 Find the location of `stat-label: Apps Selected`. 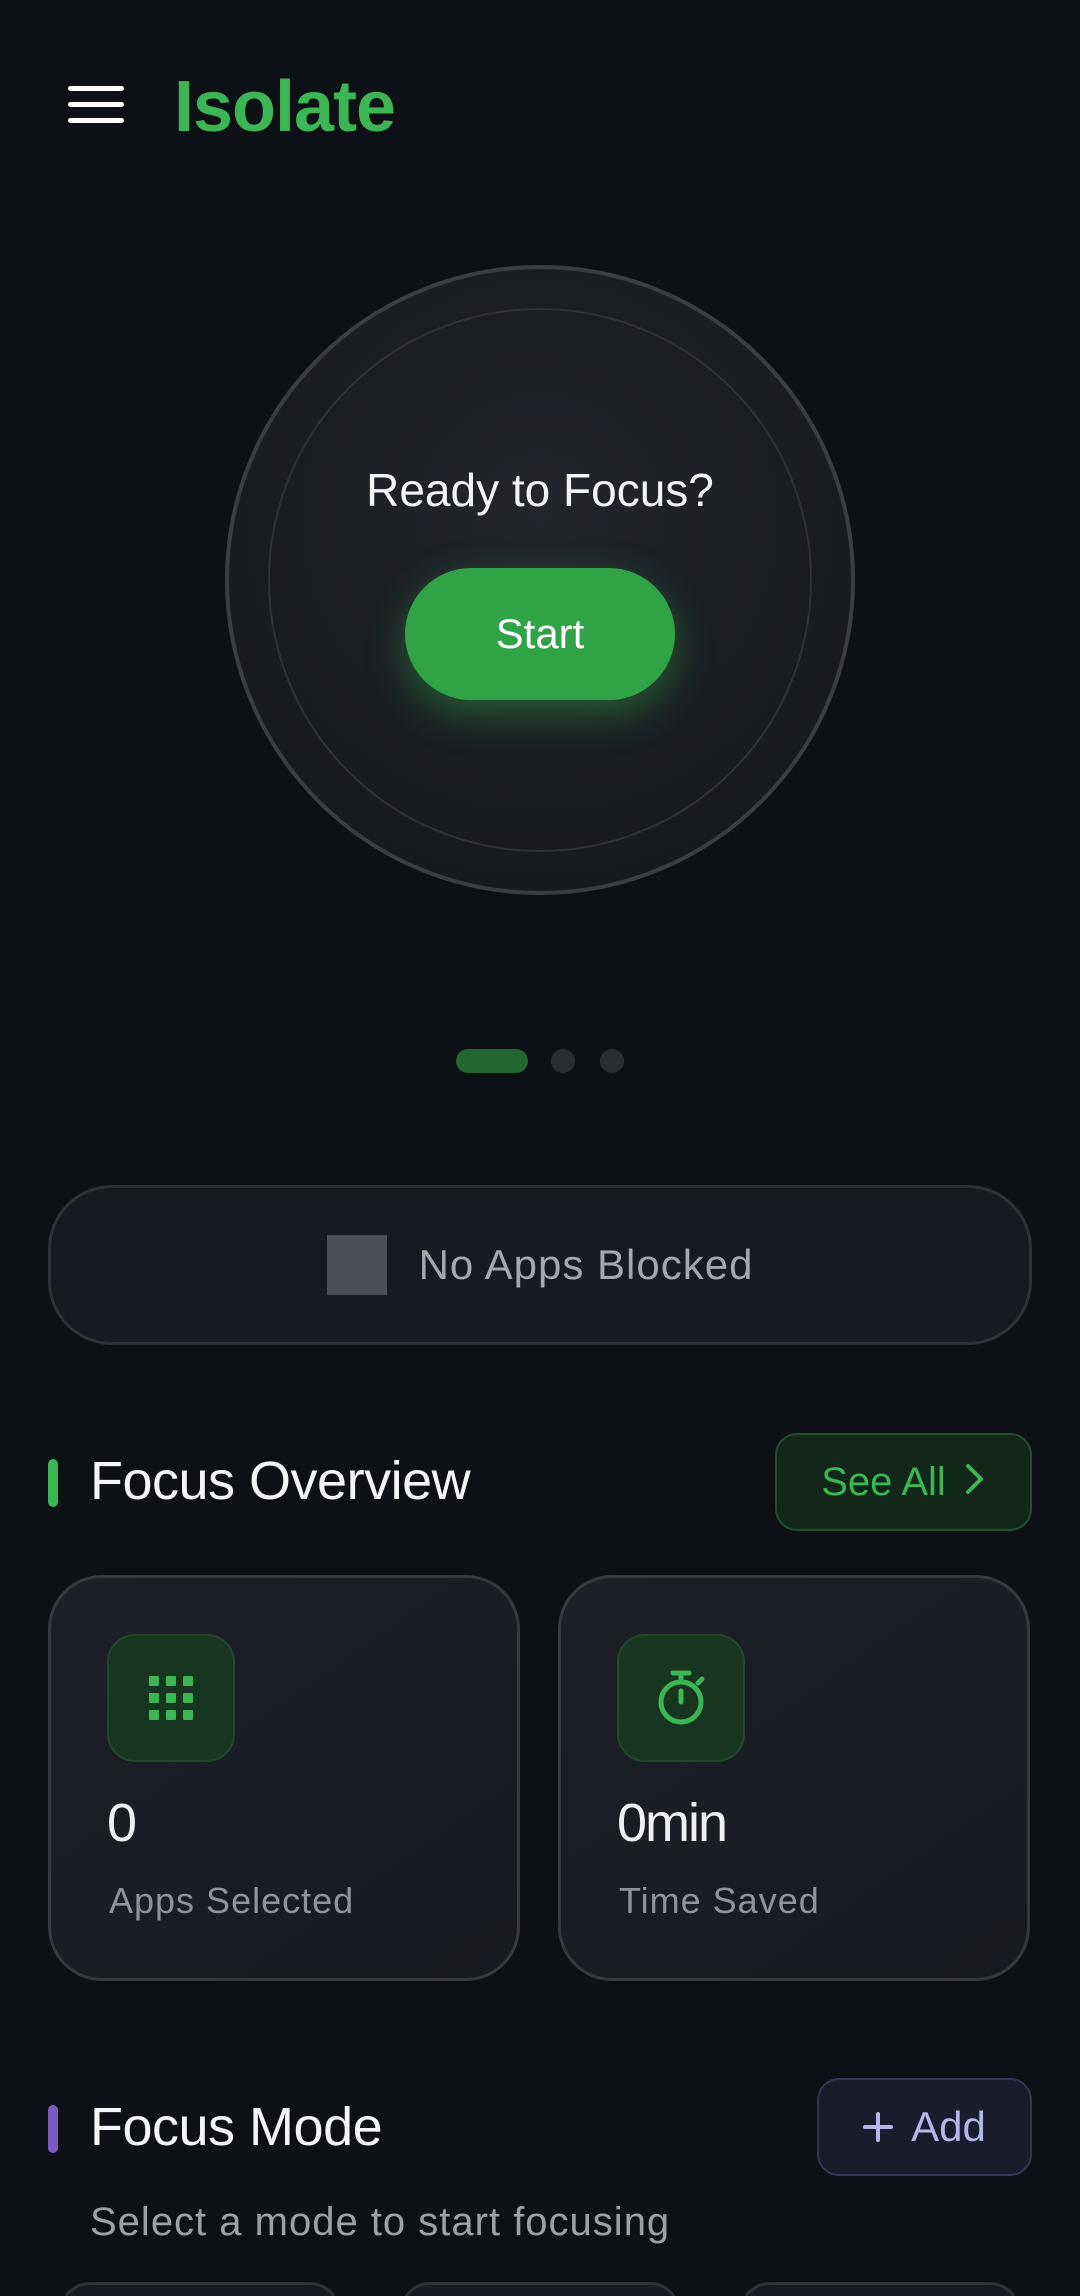

stat-label: Apps Selected is located at coordinates (232, 1900).